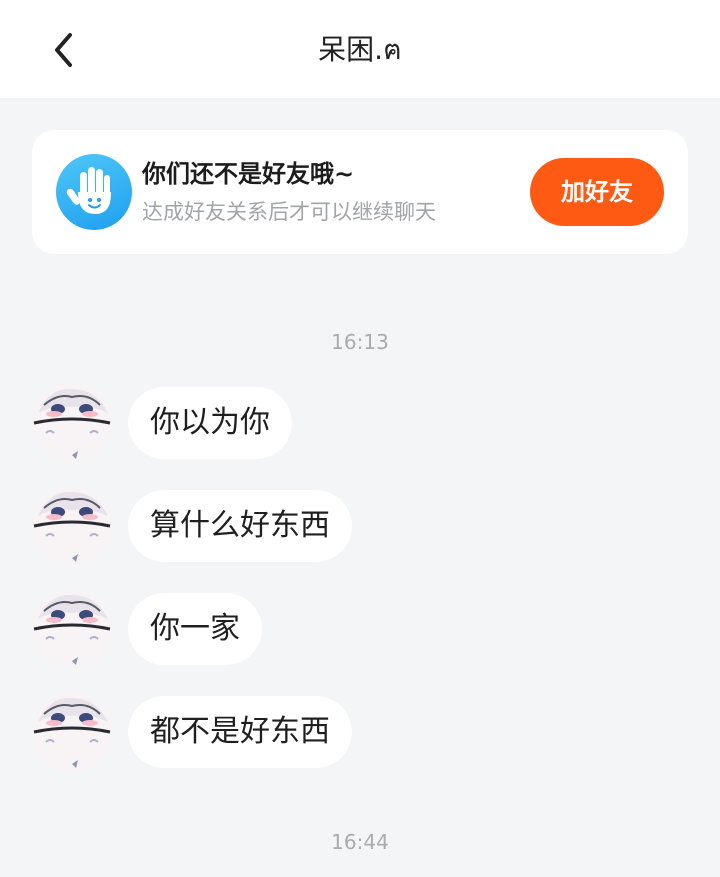  What do you see at coordinates (289, 212) in the screenshot?
I see `notice-subtitle: 达成好友关系后才可以继续聊天` at bounding box center [289, 212].